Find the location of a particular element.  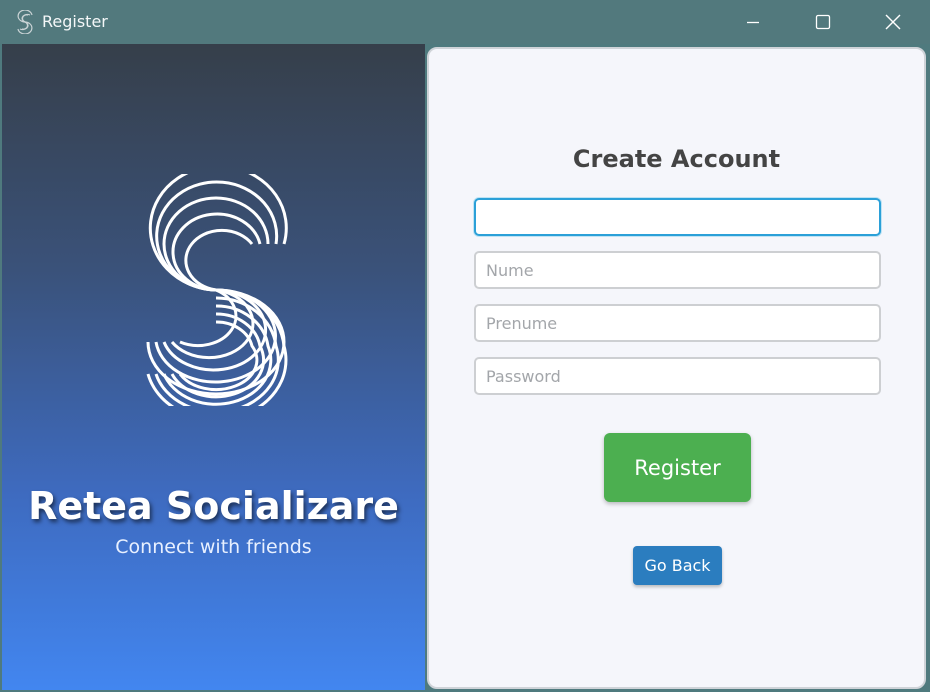

brand-name: Retea Socializare is located at coordinates (213, 506).